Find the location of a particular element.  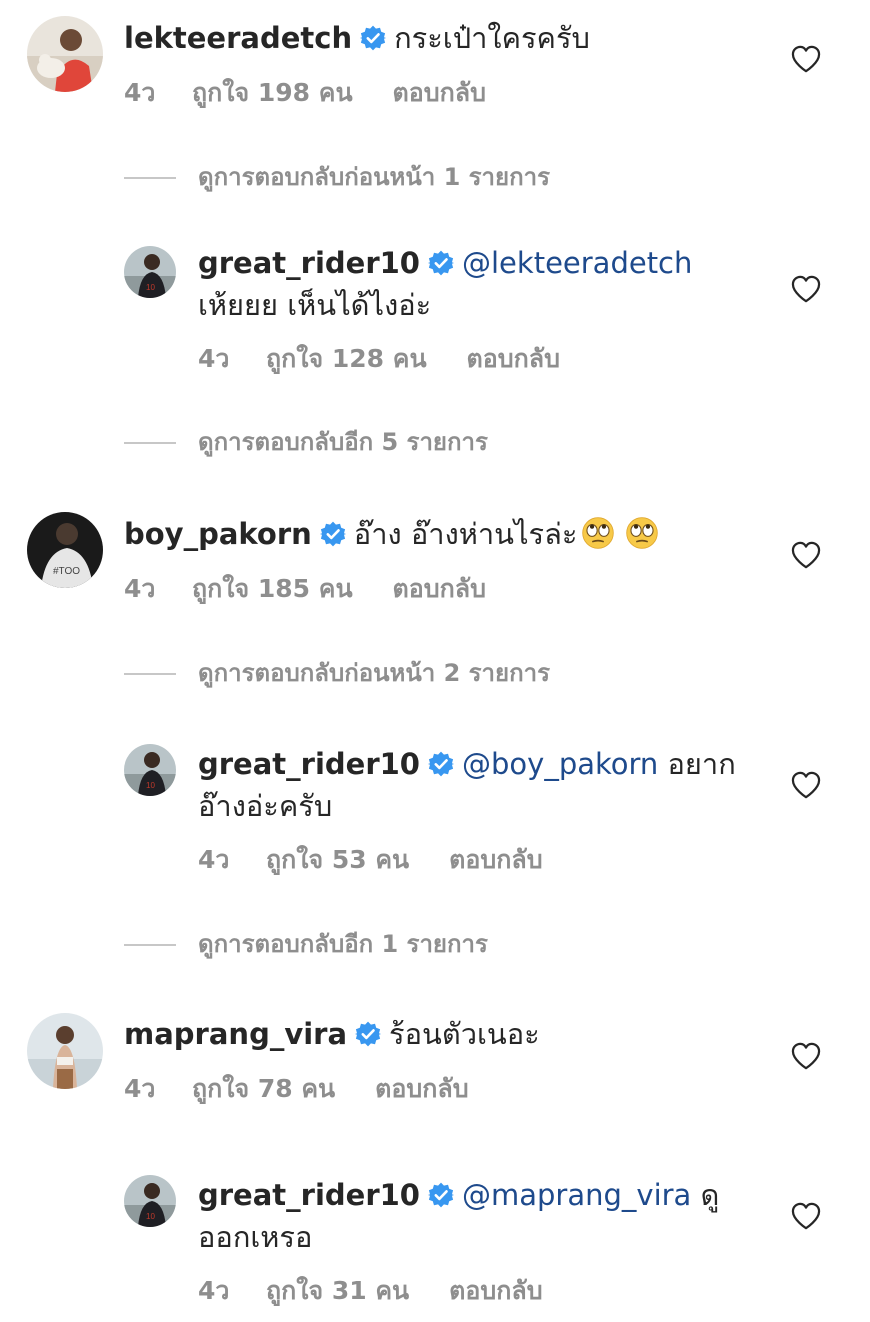

likes-count: ถูกใจ 78 คน is located at coordinates (263, 1089).